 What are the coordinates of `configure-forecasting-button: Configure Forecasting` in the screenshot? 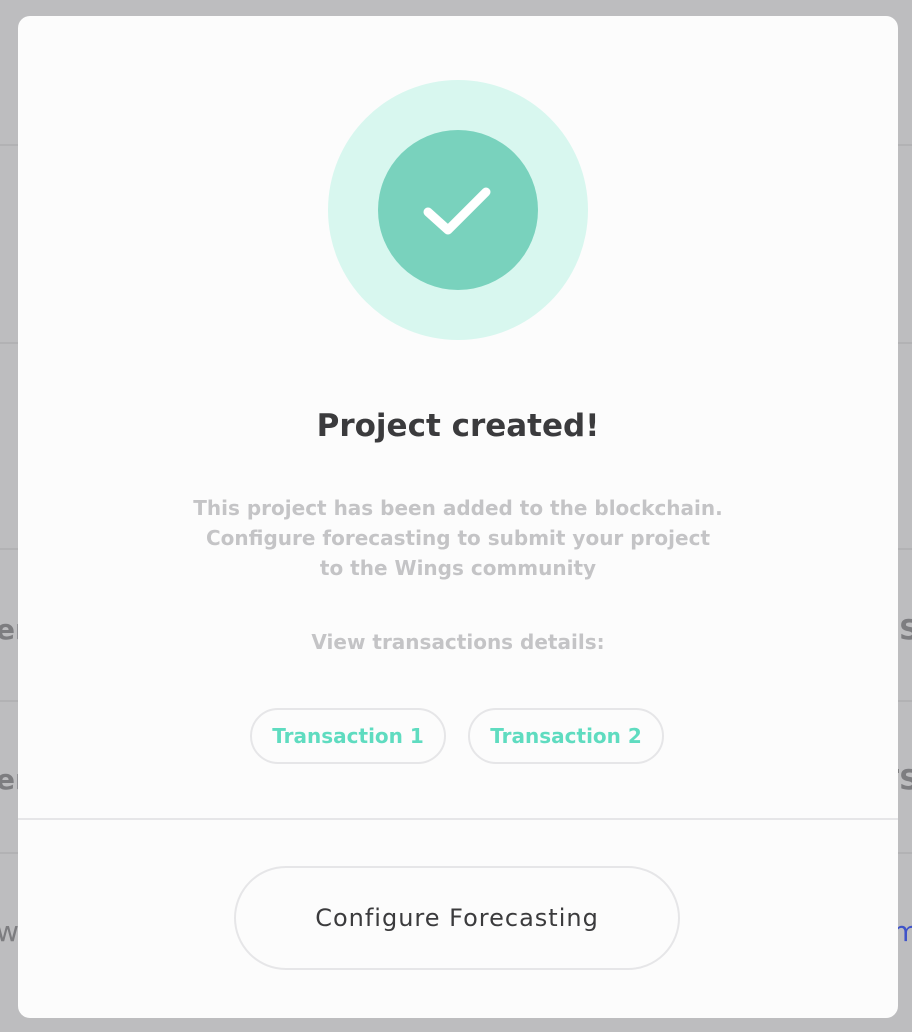 It's located at (457, 918).